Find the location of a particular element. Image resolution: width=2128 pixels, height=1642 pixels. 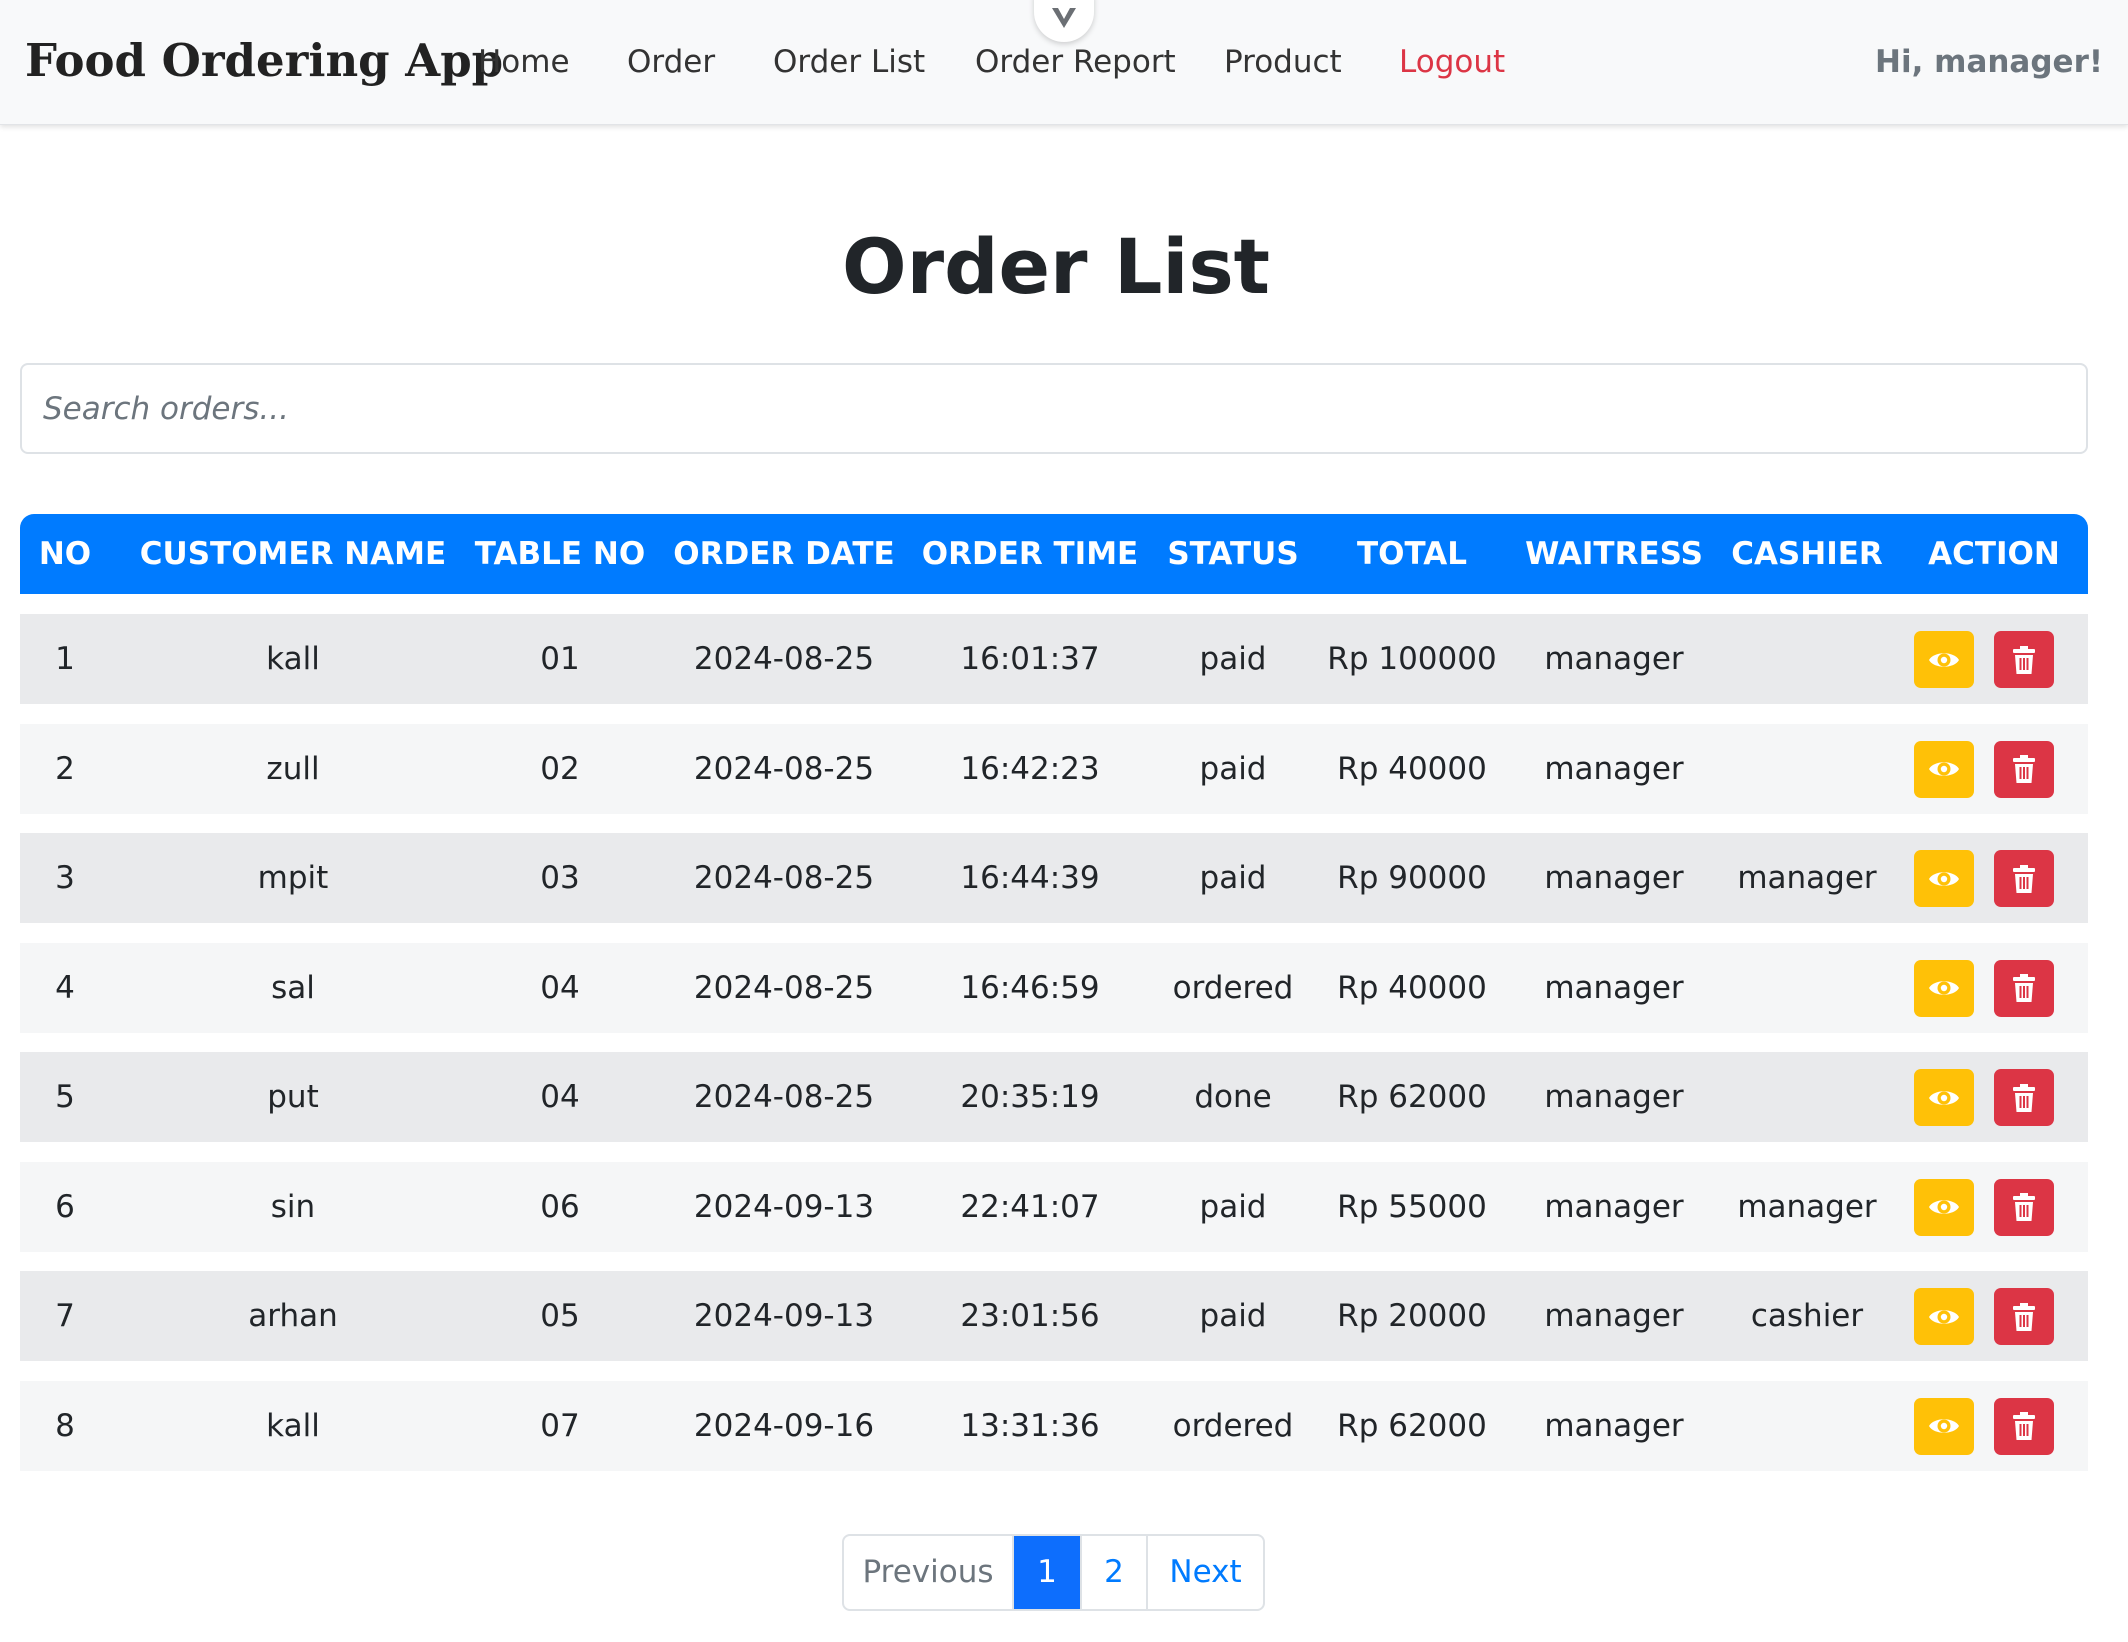

page-title: Order List is located at coordinates (1056, 266).